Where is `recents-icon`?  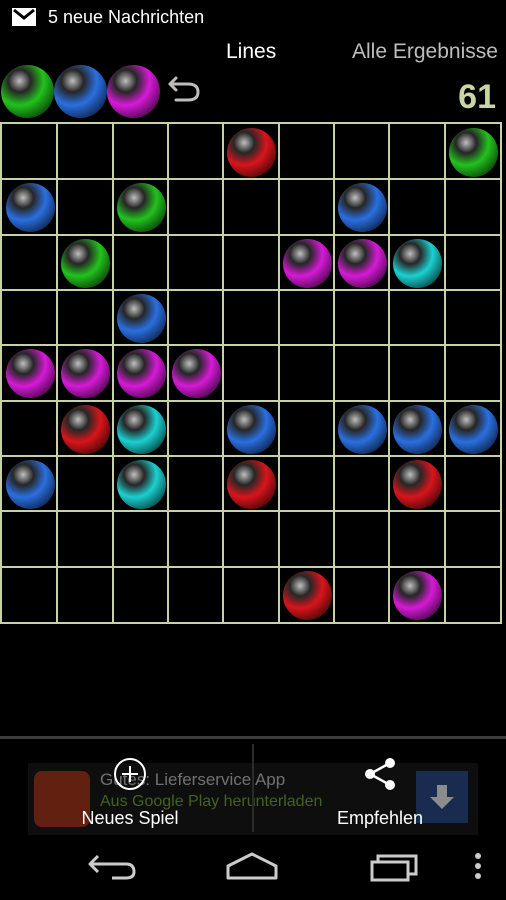
recents-icon is located at coordinates (394, 866).